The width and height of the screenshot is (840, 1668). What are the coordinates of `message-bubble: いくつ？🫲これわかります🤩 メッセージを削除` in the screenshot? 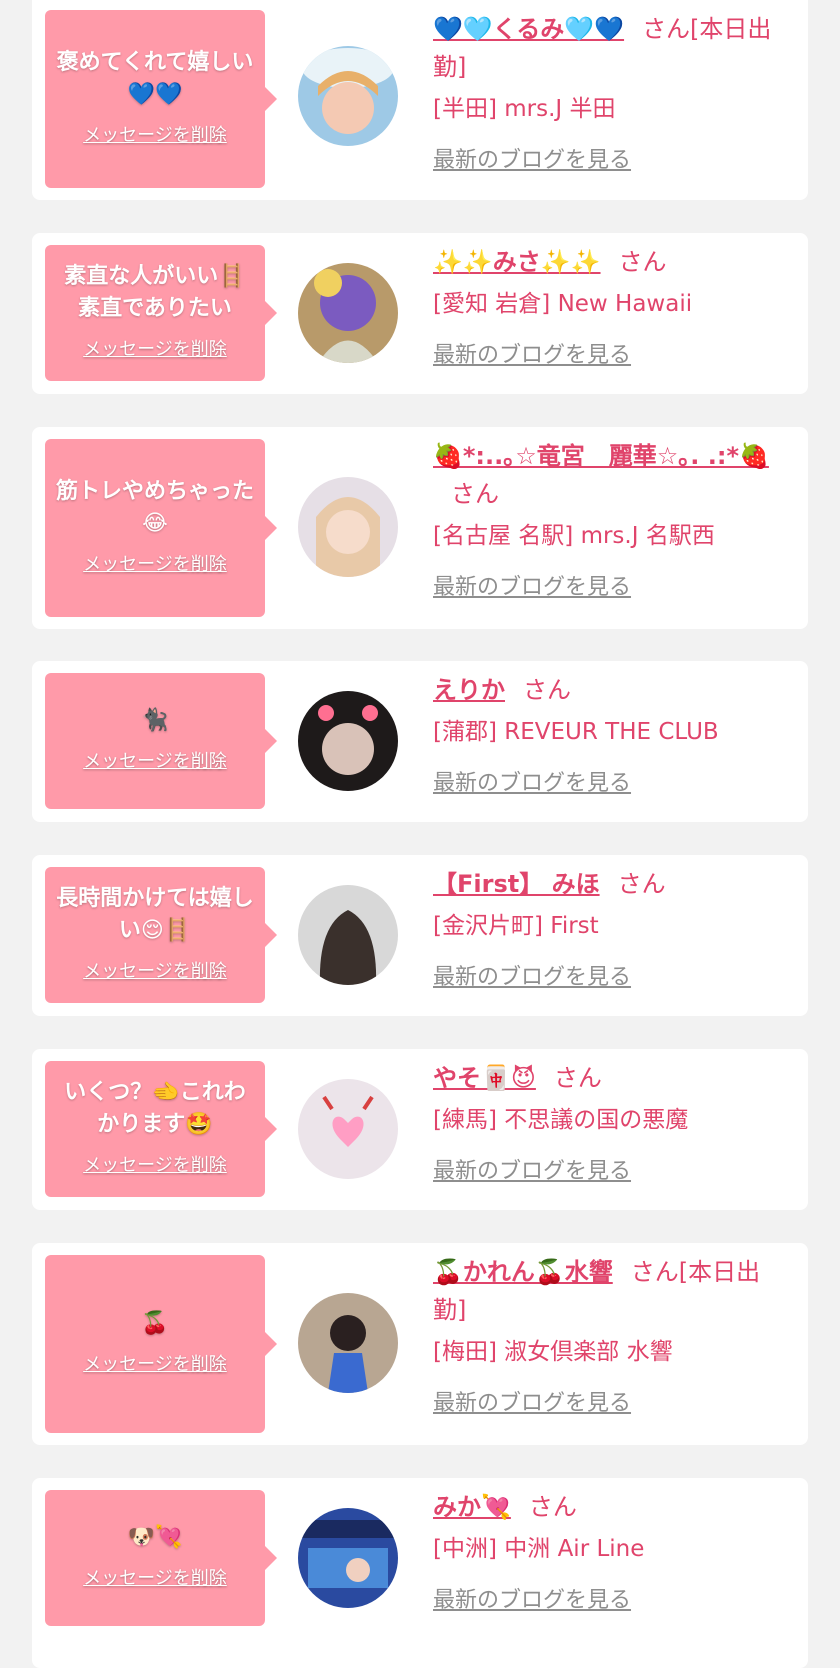 It's located at (161, 1129).